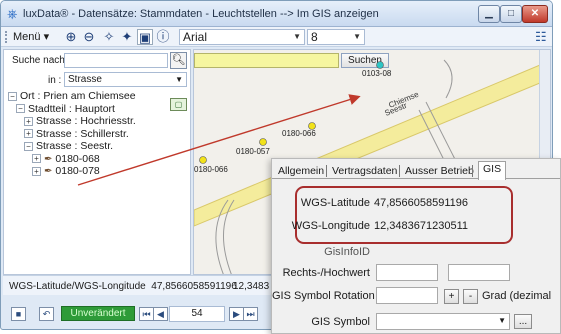 The image size is (561, 334). I want to click on tree-node-label: 0180-078, so click(77, 171).